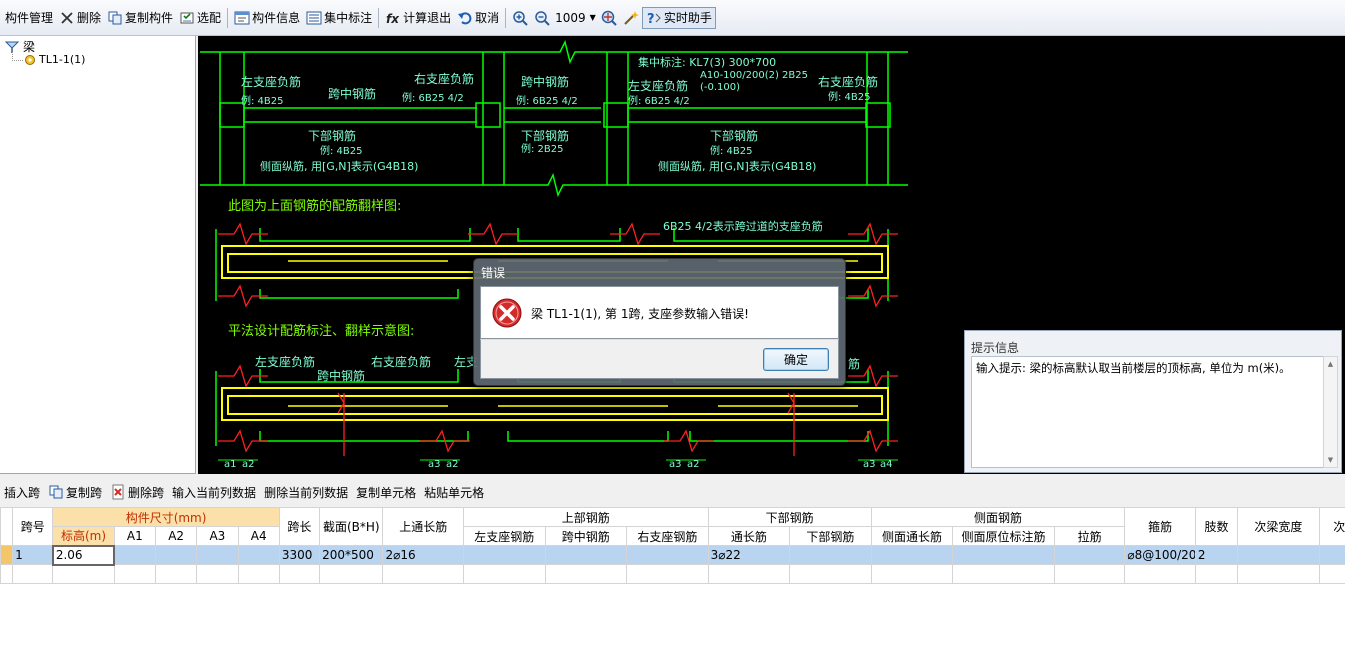  Describe the element at coordinates (1160, 555) in the screenshot. I see `cell-stirrup: ⌀8@100/20` at that location.